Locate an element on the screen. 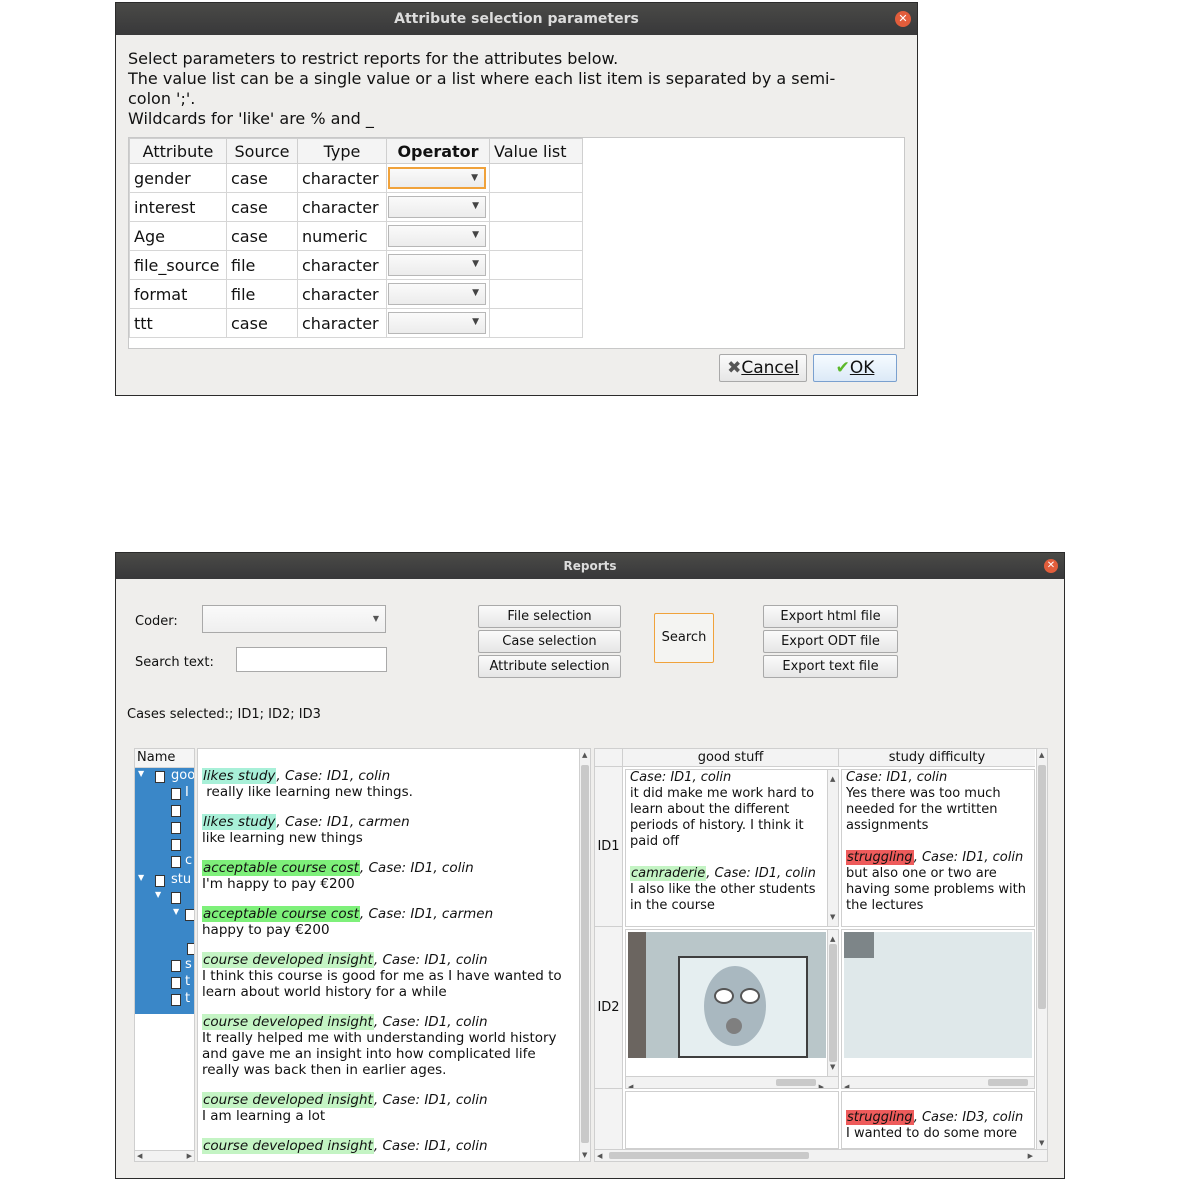 The height and width of the screenshot is (1179, 1190). tree-horizontal-scrollbar: ◀ ▶ is located at coordinates (164, 1155).